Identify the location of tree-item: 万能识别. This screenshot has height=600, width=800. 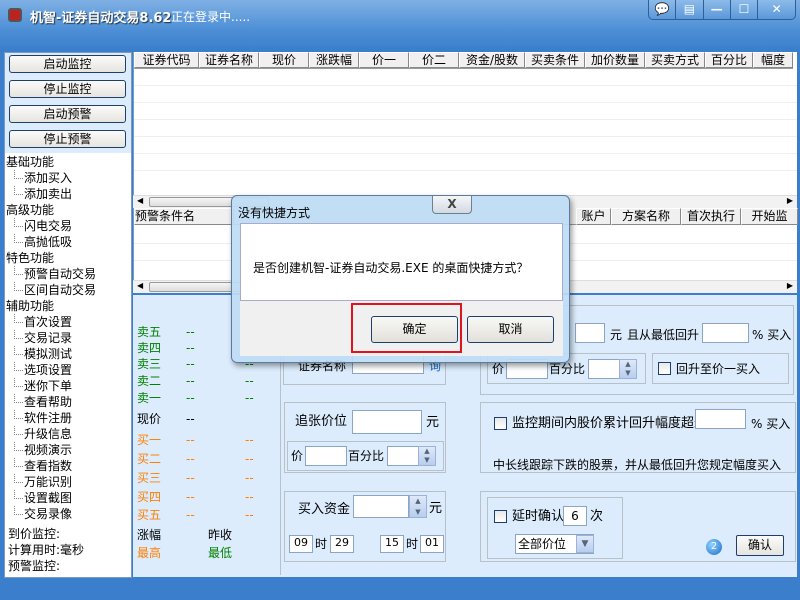
(50, 482).